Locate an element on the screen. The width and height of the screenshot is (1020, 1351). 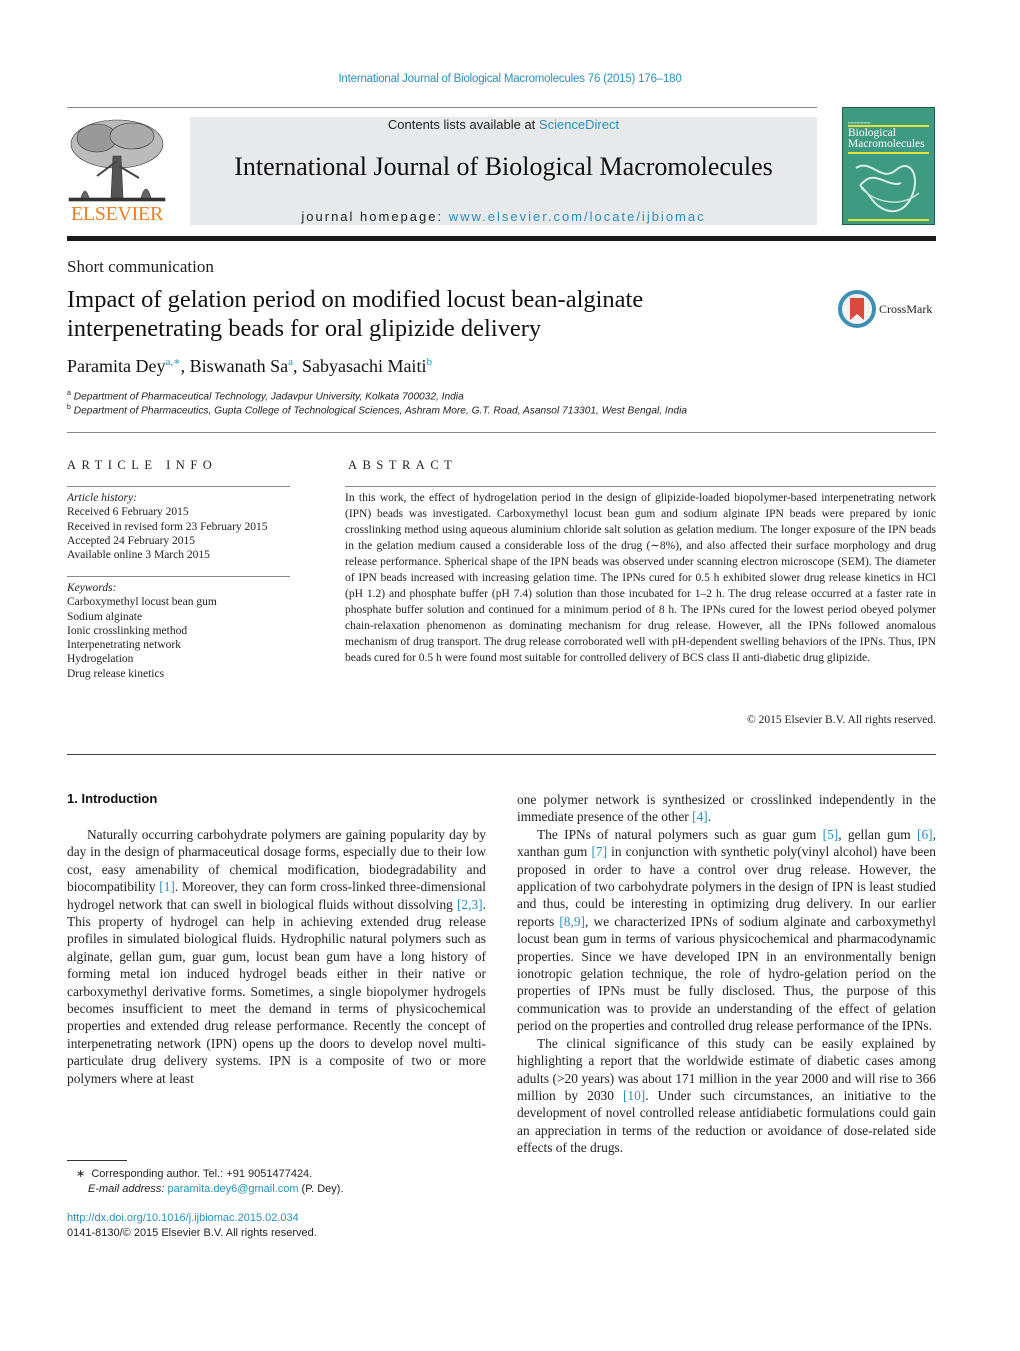
crossmark-label: CrossMark is located at coordinates (906, 309).